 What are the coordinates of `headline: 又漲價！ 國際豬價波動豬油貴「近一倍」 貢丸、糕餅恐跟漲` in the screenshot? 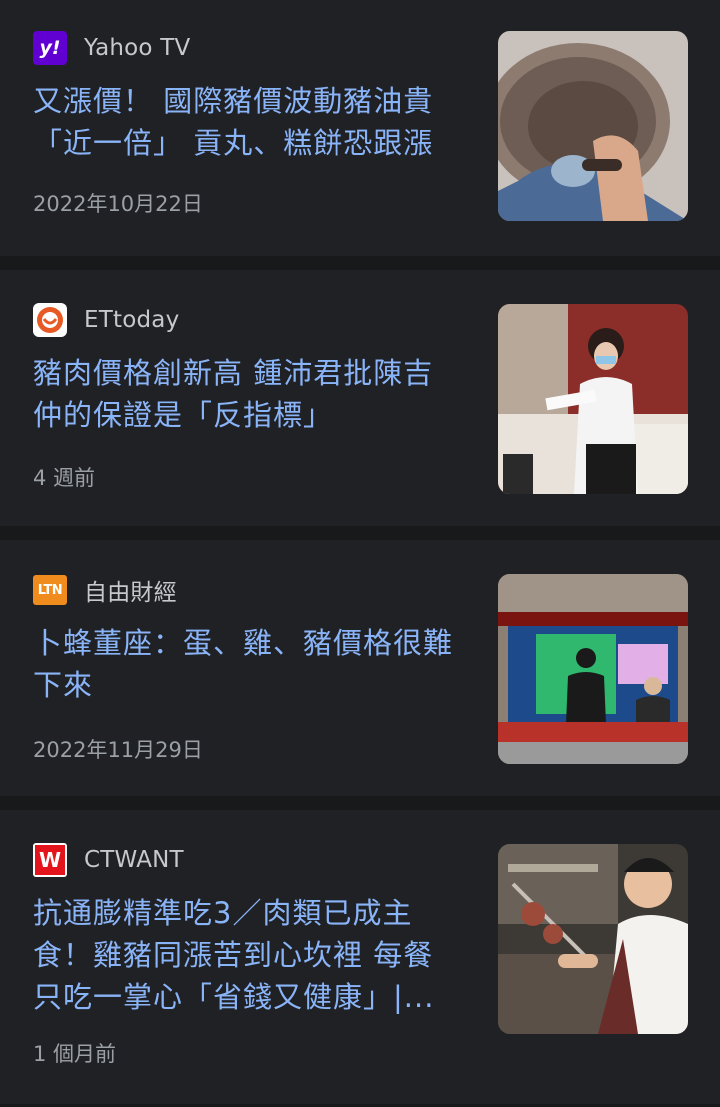 It's located at (248, 122).